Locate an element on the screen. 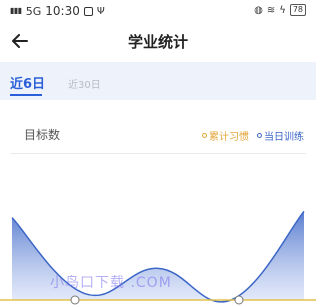 The height and width of the screenshot is (307, 320). legend-label-daily: 当日训练 is located at coordinates (284, 137).